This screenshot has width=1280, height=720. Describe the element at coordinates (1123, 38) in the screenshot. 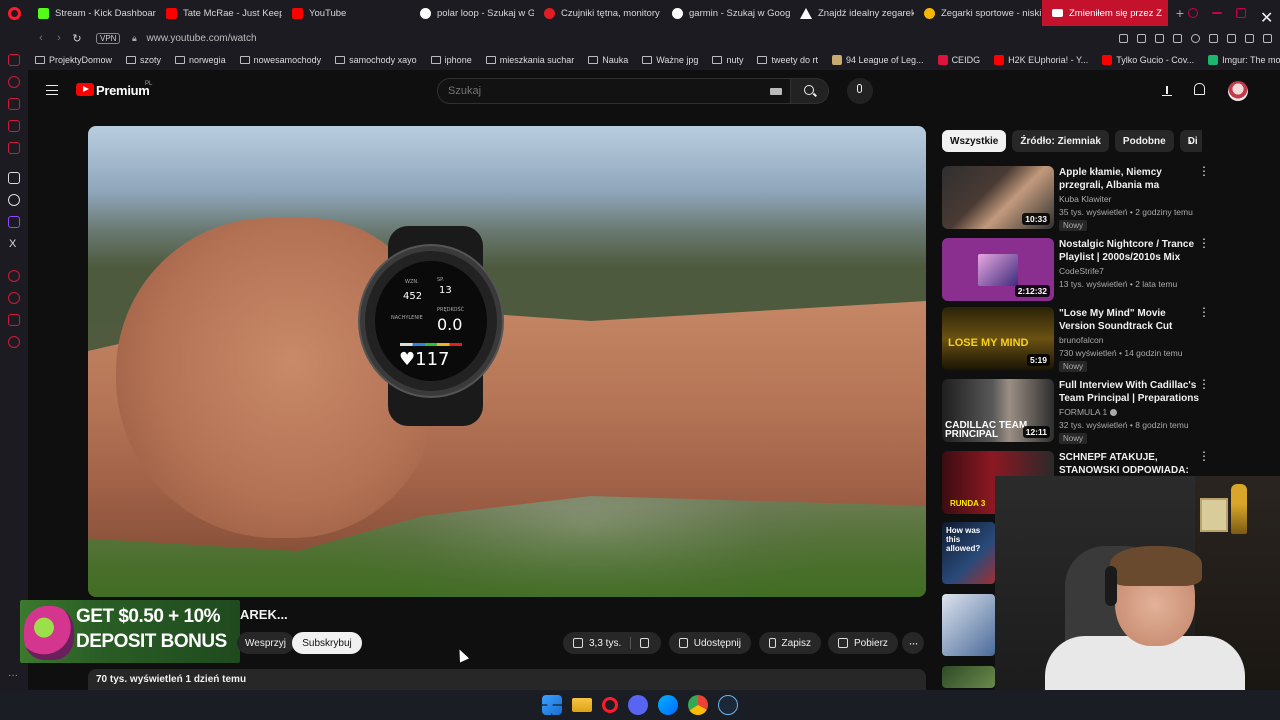

I see `pin-icon` at that location.